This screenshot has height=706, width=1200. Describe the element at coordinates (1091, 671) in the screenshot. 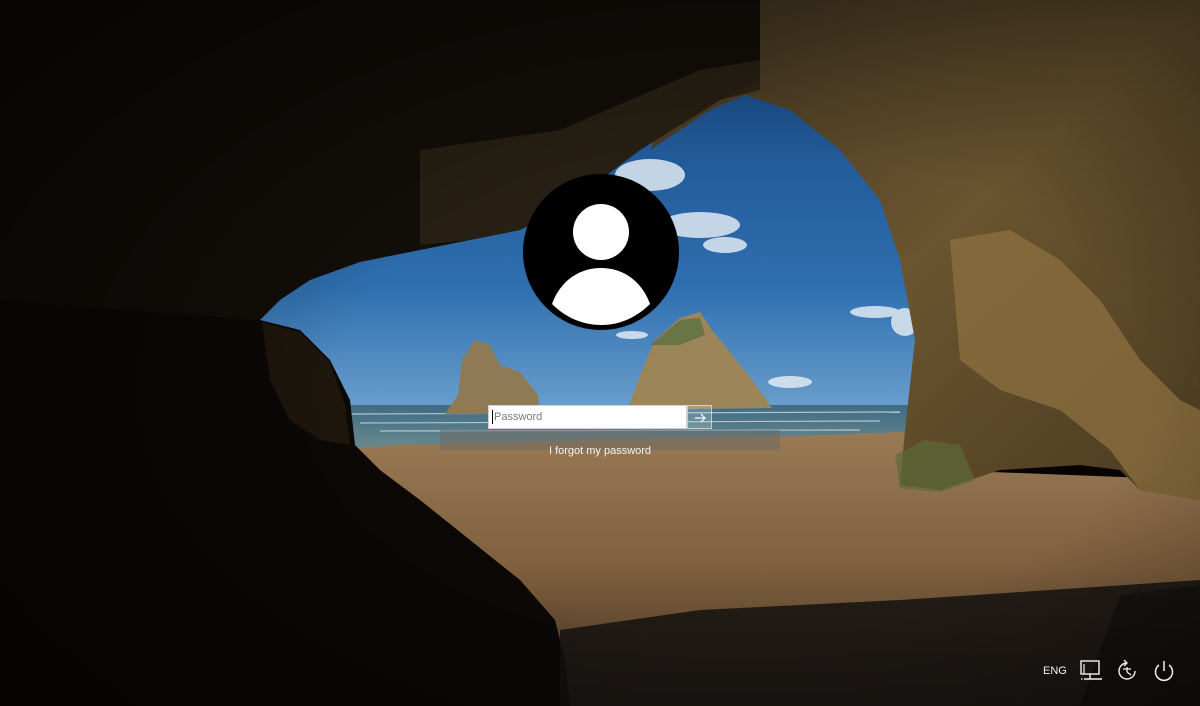

I see `network-icon` at that location.